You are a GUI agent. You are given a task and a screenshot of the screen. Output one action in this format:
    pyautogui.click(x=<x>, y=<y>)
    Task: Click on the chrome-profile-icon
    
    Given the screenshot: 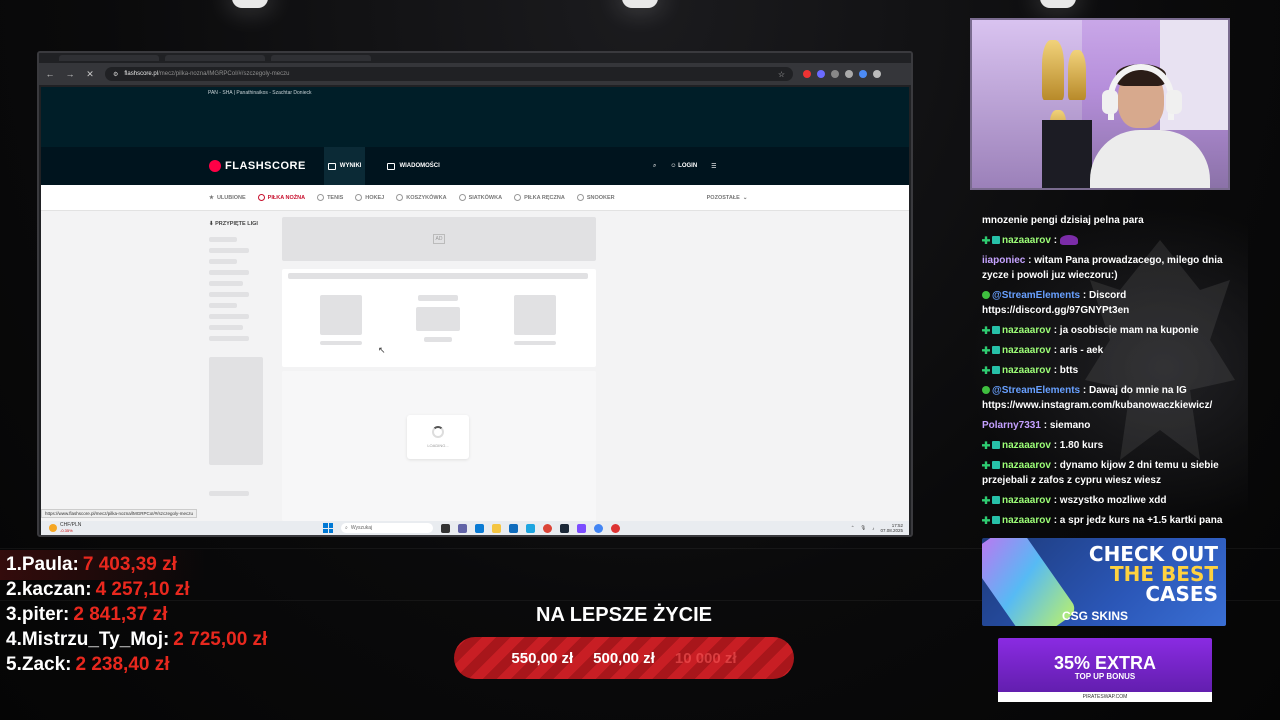 What is the action you would take?
    pyautogui.click(x=598, y=528)
    